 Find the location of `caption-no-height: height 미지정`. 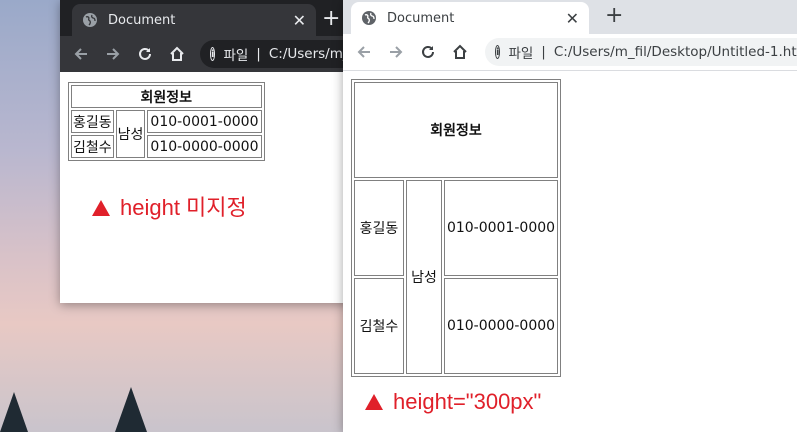

caption-no-height: height 미지정 is located at coordinates (169, 206).